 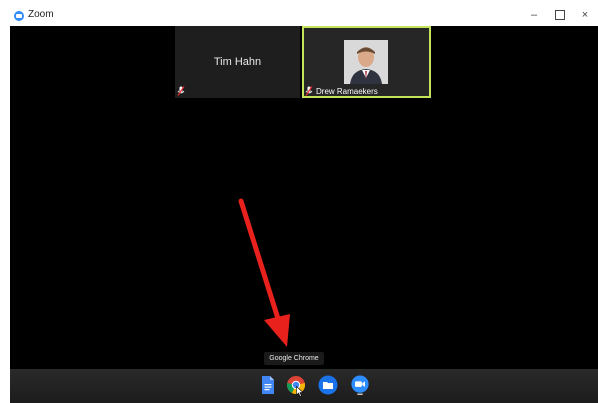 What do you see at coordinates (534, 15) in the screenshot?
I see `minimize-button: –` at bounding box center [534, 15].